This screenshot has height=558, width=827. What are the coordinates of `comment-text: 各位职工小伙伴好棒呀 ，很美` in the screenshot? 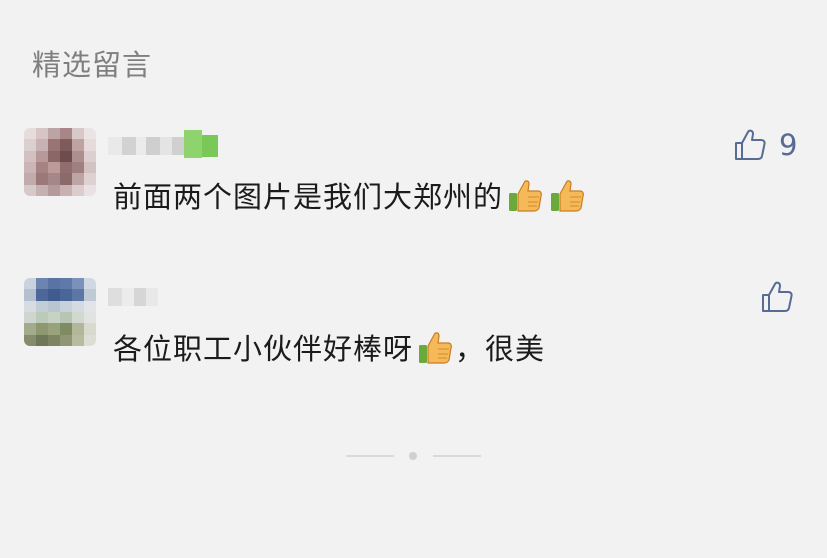 It's located at (329, 347).